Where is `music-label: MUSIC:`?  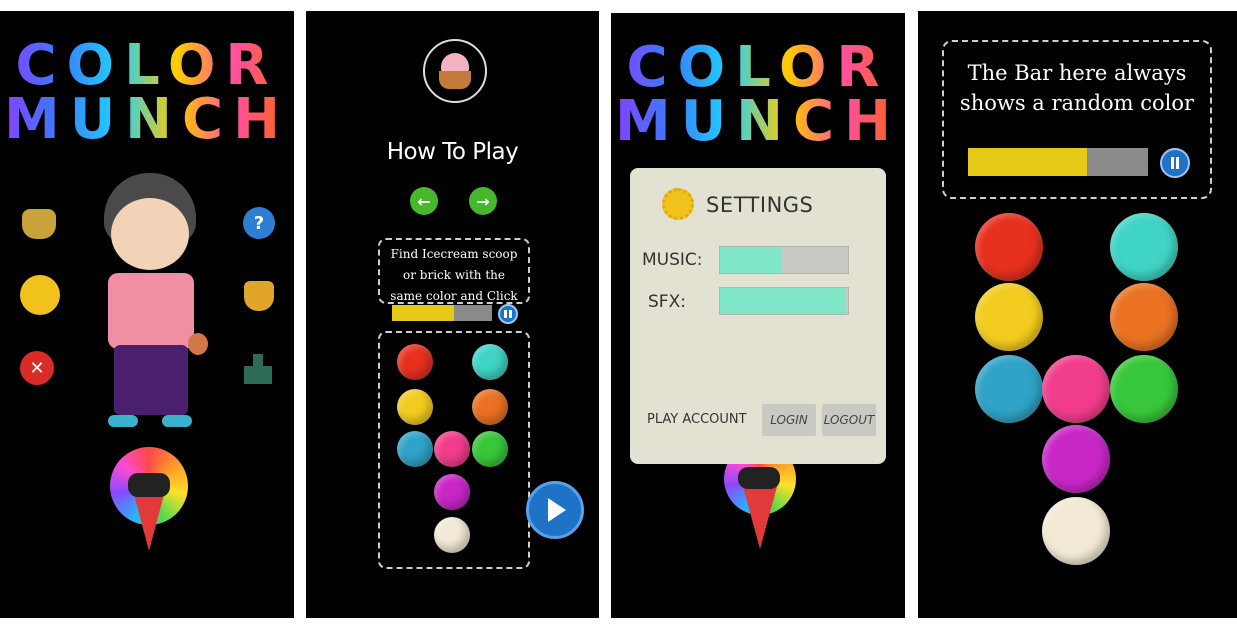
music-label: MUSIC: is located at coordinates (672, 260).